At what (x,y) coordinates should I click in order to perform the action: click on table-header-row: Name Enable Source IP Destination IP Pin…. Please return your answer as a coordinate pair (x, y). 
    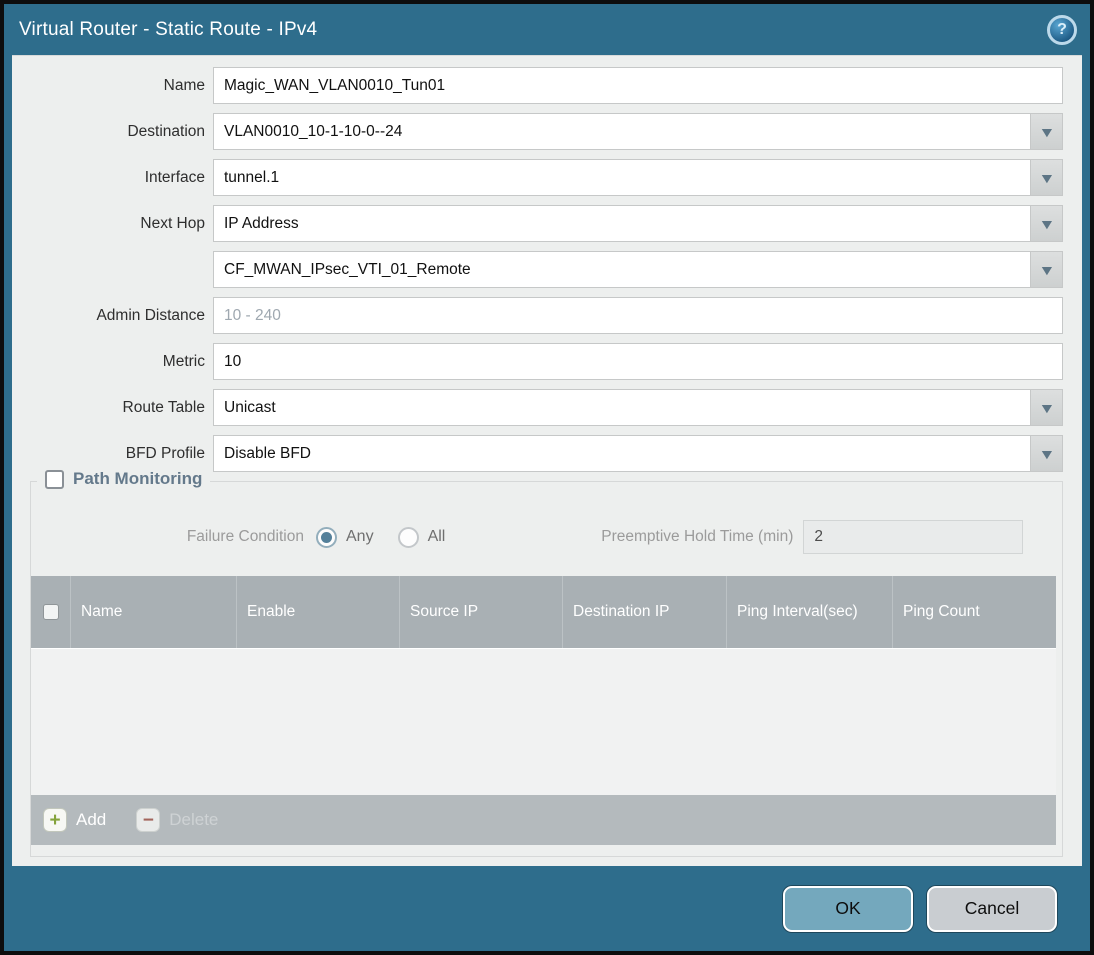
    Looking at the image, I should click on (543, 612).